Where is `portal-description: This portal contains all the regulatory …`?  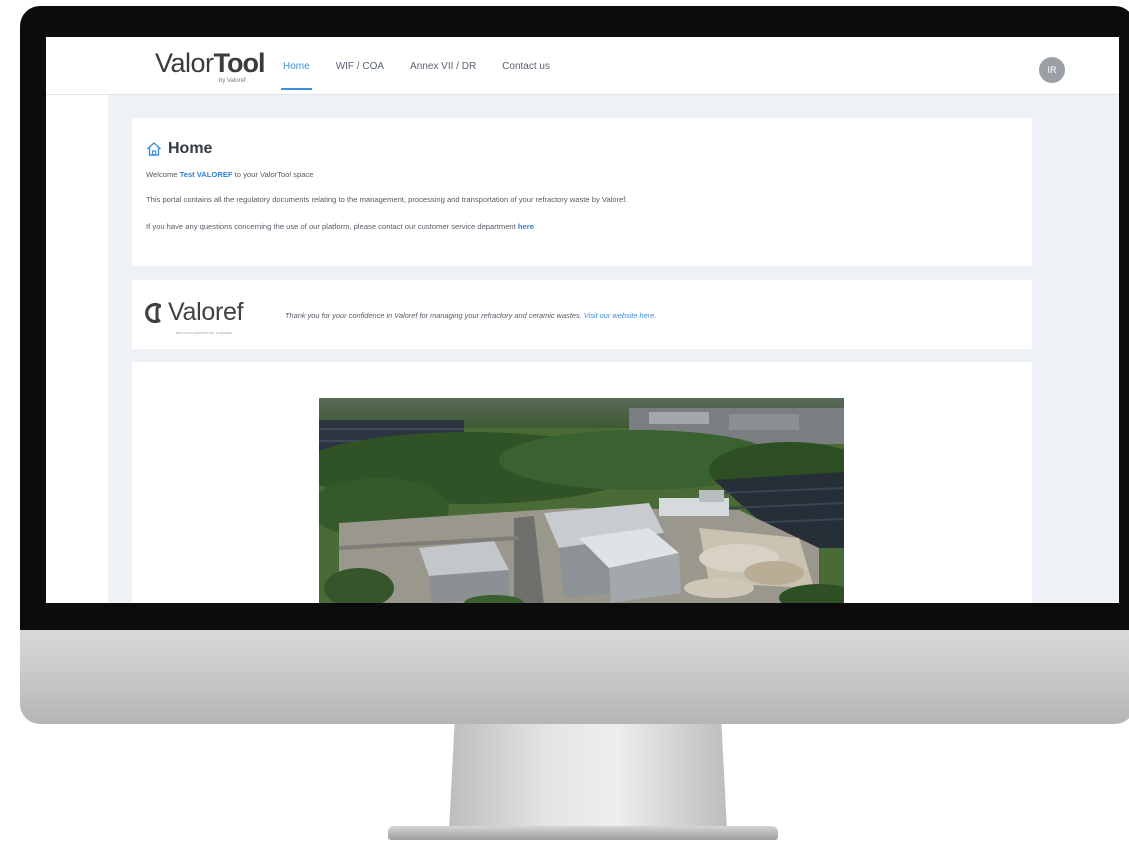
portal-description: This portal contains all the regulatory … is located at coordinates (387, 199).